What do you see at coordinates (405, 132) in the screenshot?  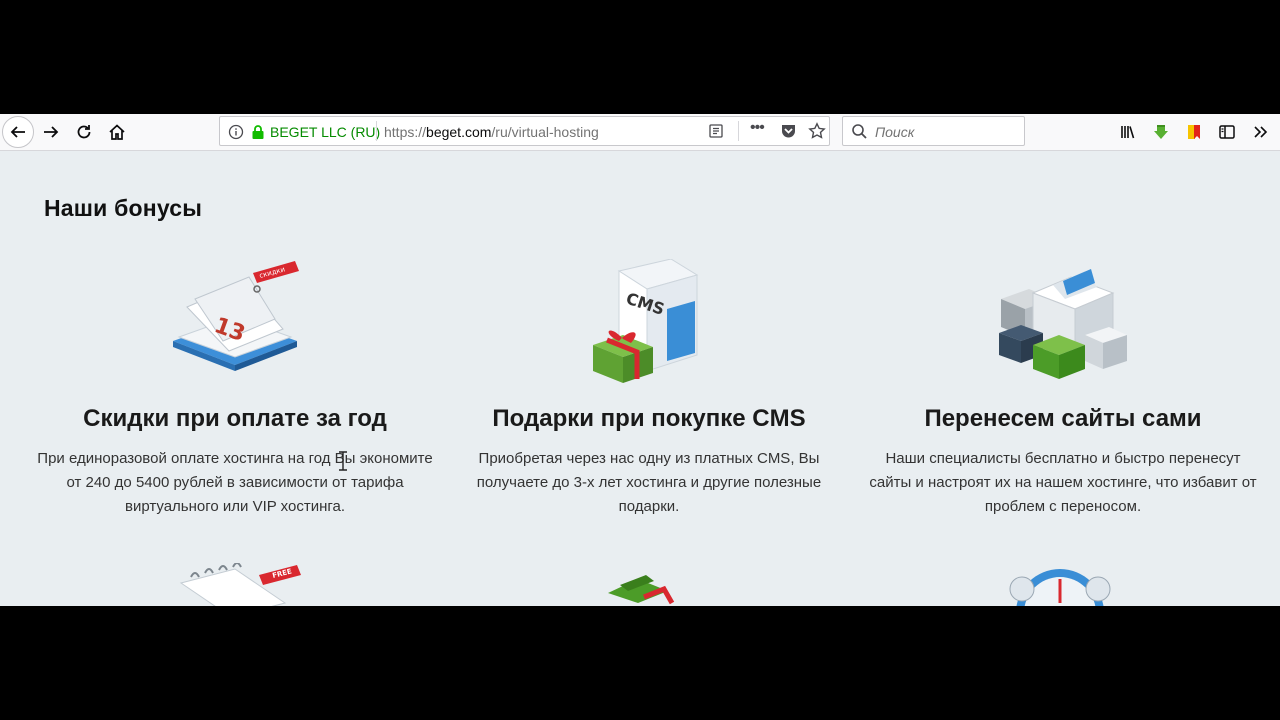 I see `url-prefix: https://` at bounding box center [405, 132].